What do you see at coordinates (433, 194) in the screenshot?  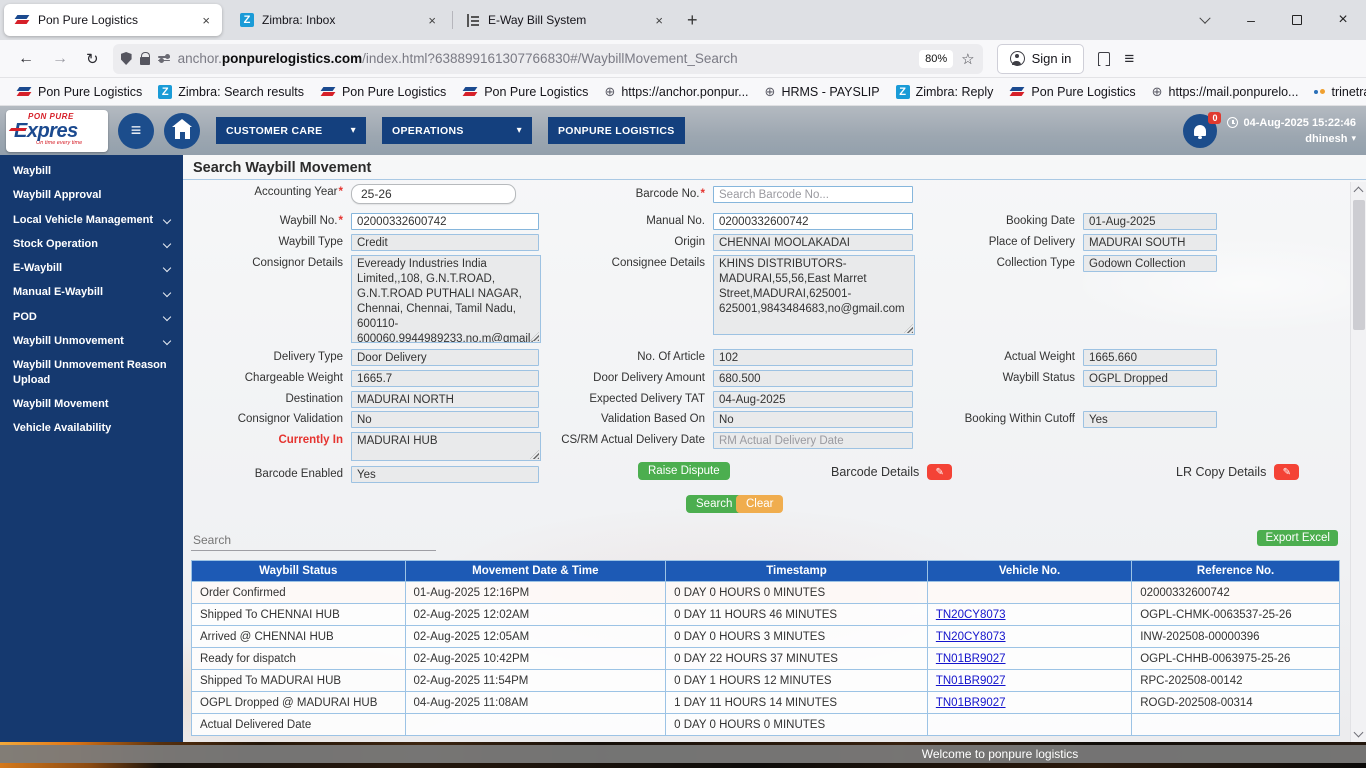 I see `accounting-year-select: 25-26` at bounding box center [433, 194].